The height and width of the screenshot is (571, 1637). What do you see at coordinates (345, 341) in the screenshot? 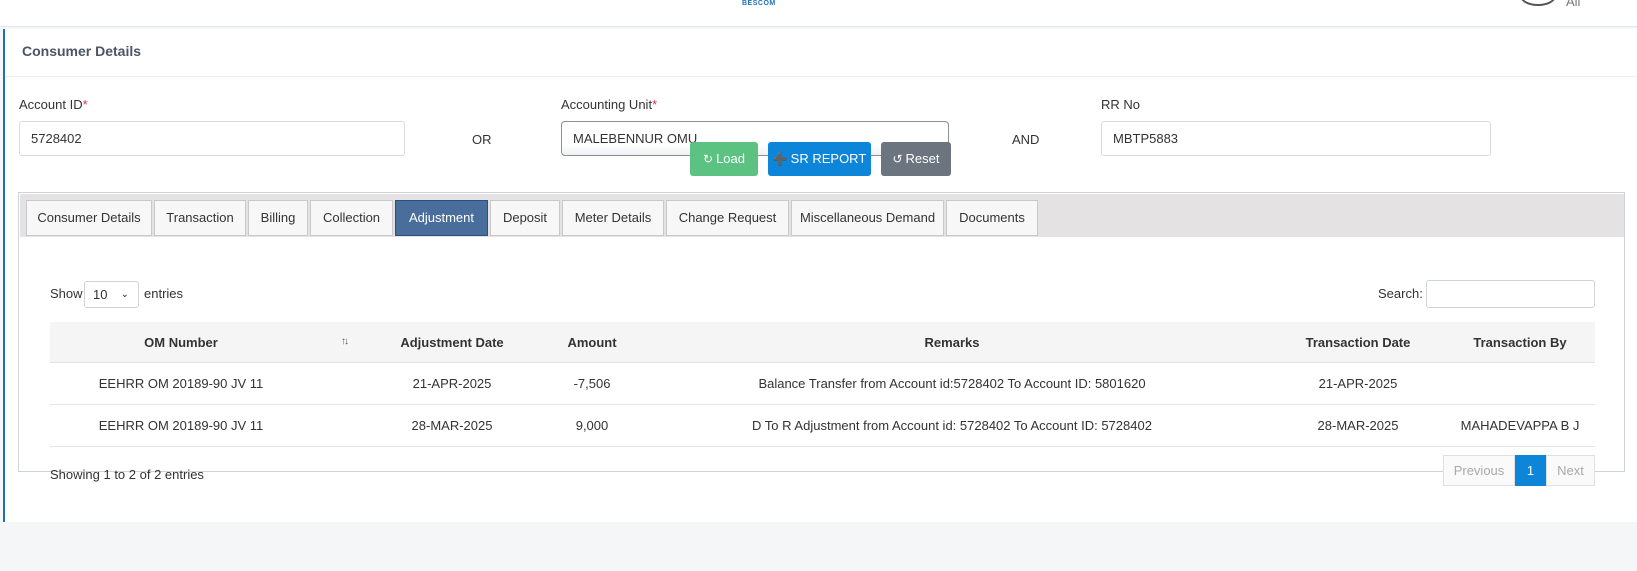
I see `sort-icon: ↑↓` at bounding box center [345, 341].